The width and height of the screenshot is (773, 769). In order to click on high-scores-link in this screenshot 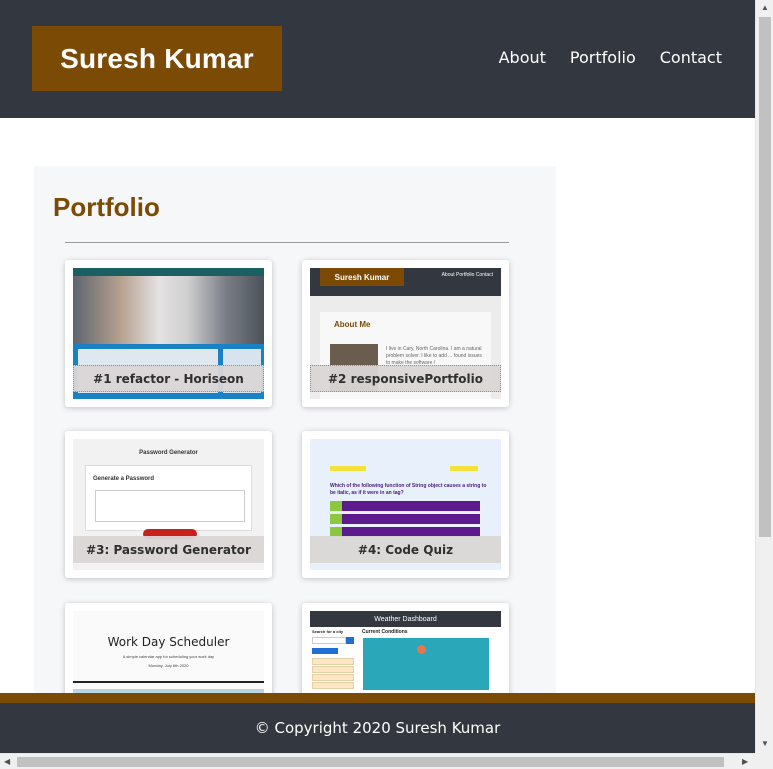, I will do `click(348, 468)`.